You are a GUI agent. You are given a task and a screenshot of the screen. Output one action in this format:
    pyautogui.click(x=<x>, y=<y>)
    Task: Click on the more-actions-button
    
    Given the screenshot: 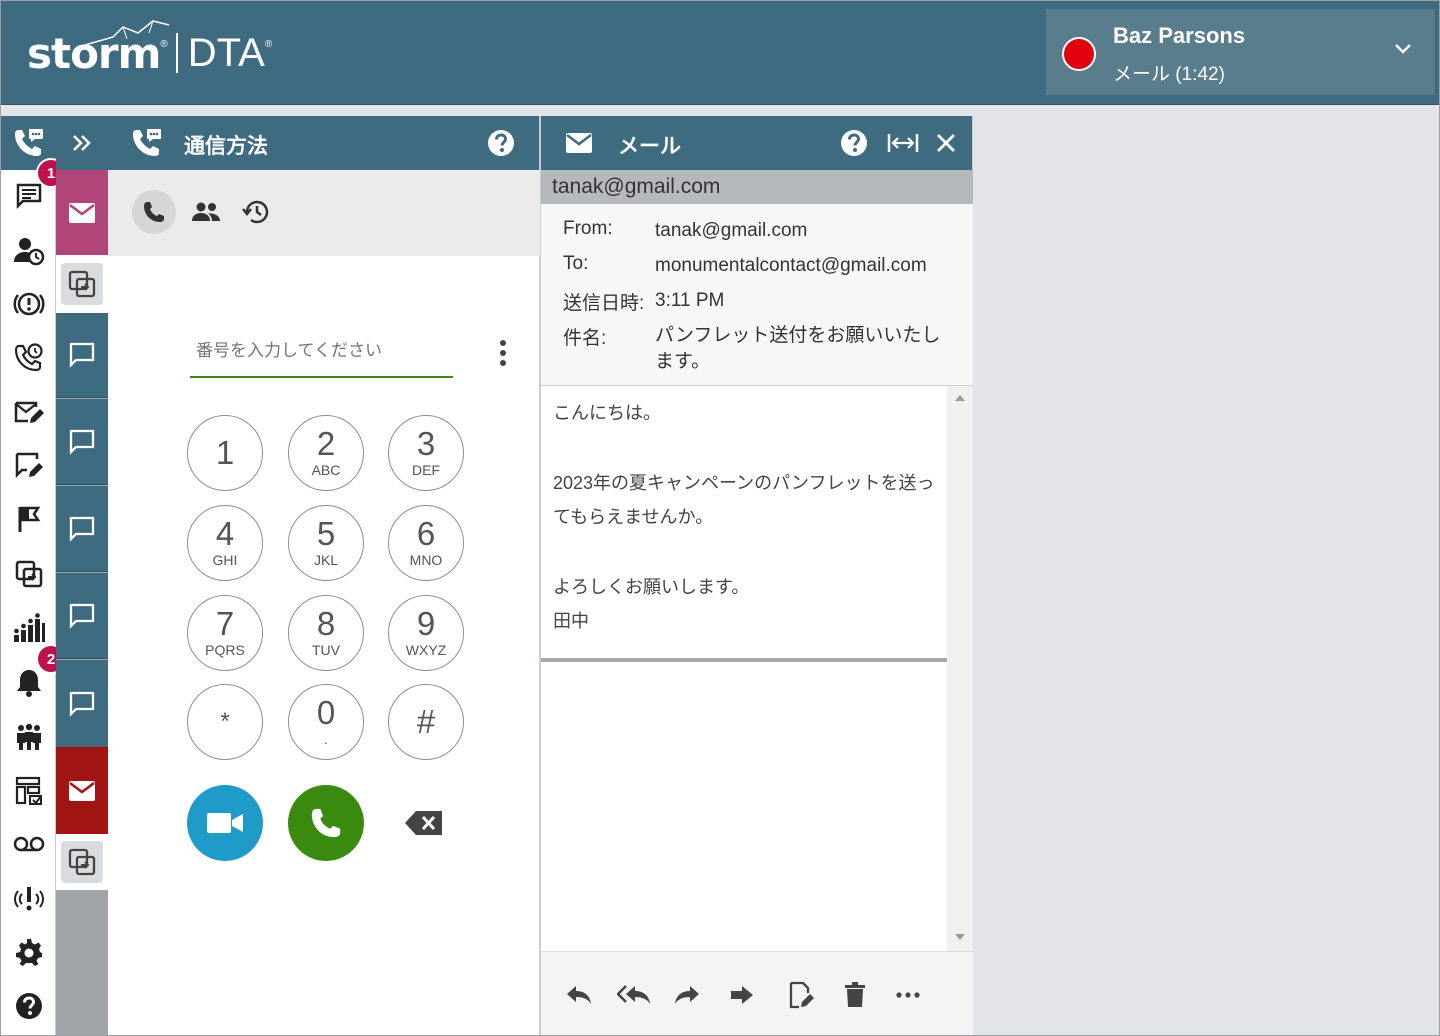 What is the action you would take?
    pyautogui.click(x=908, y=995)
    